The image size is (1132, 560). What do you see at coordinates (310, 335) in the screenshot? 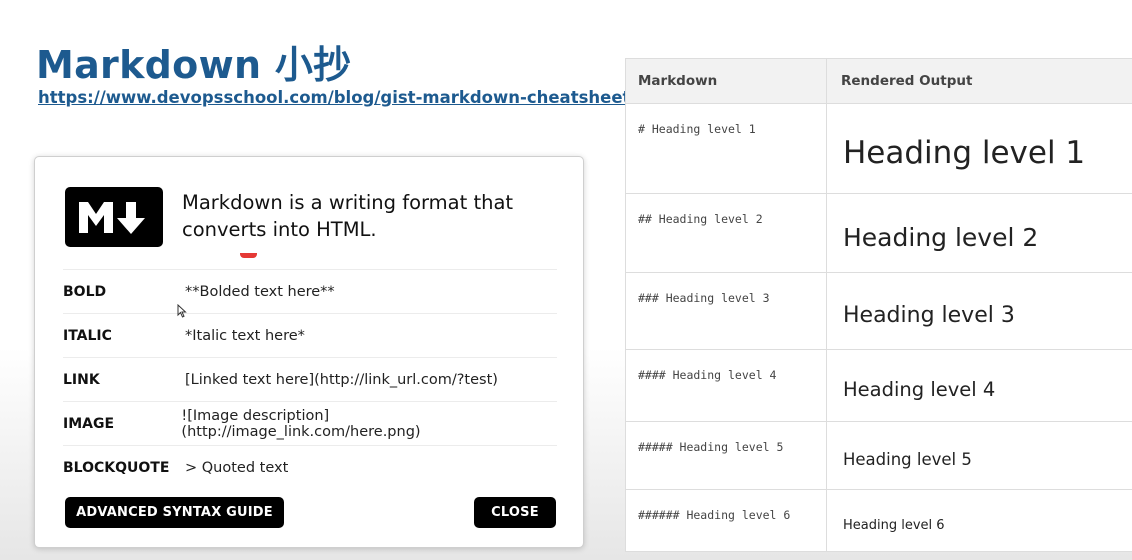
I see `syntax-row-italic: ITALIC *Italic text here*` at bounding box center [310, 335].